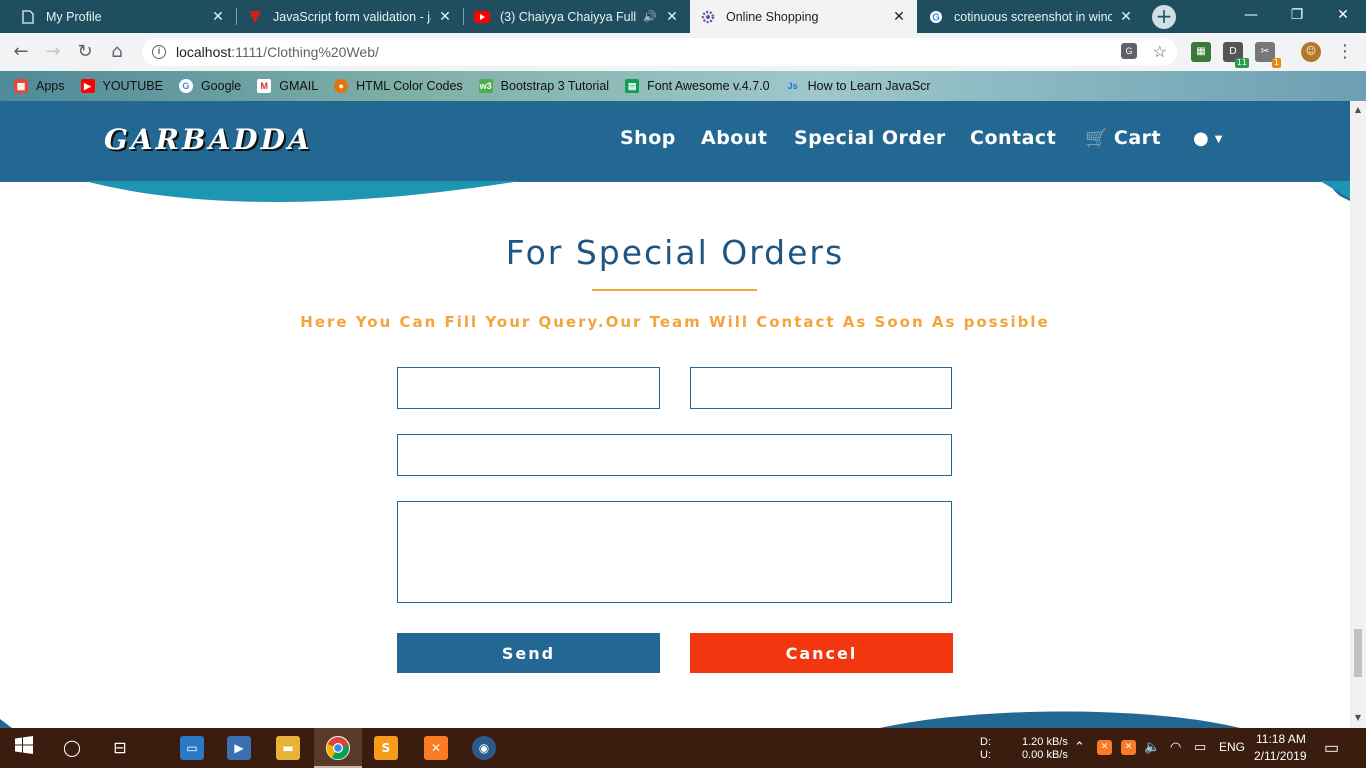  I want to click on tab-title: JavaScript form validation - jav, so click(352, 16).